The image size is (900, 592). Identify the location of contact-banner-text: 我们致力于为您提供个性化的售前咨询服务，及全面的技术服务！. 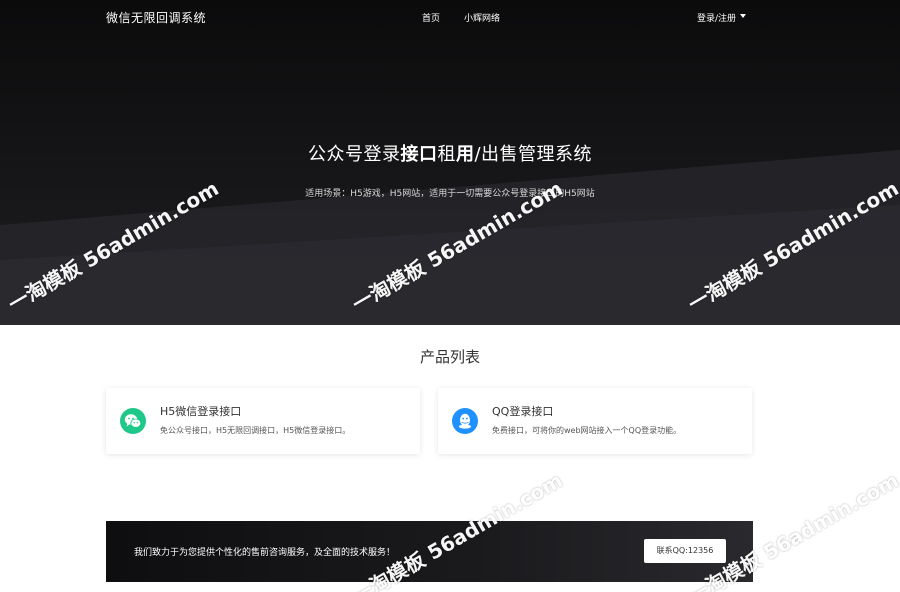
(265, 553).